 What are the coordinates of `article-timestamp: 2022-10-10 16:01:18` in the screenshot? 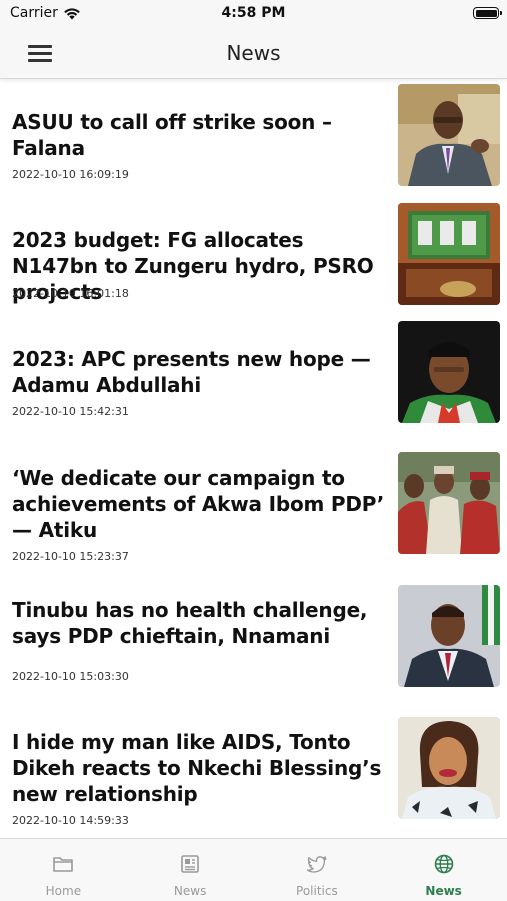 It's located at (70, 293).